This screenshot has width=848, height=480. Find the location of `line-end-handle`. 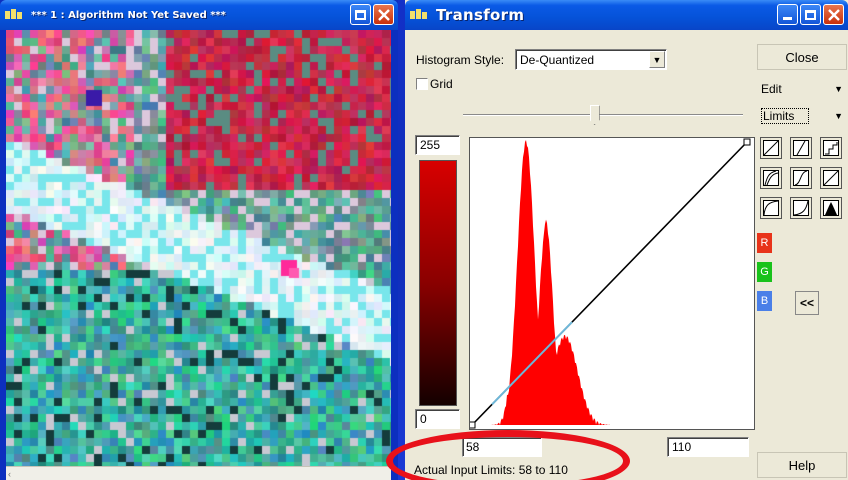

line-end-handle is located at coordinates (747, 142).